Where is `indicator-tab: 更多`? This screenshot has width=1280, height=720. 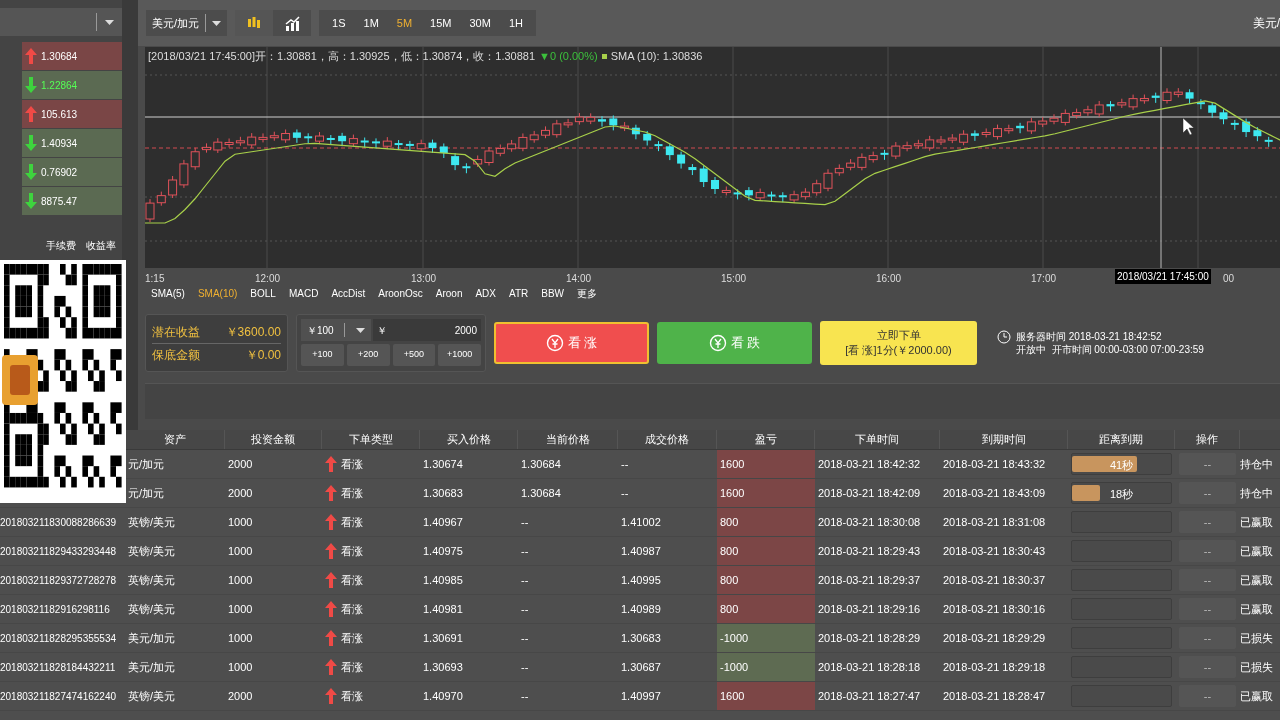
indicator-tab: 更多 is located at coordinates (587, 293).